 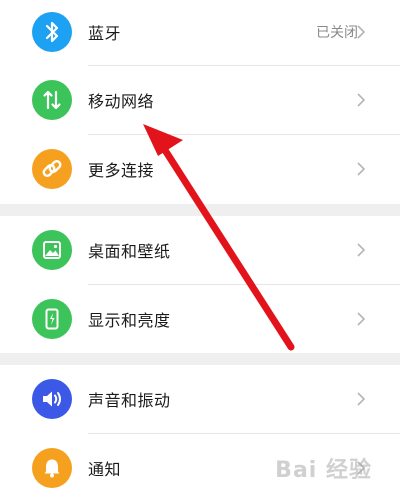 What do you see at coordinates (200, 399) in the screenshot?
I see `settings-item-sound-vibration: 声音和振动` at bounding box center [200, 399].